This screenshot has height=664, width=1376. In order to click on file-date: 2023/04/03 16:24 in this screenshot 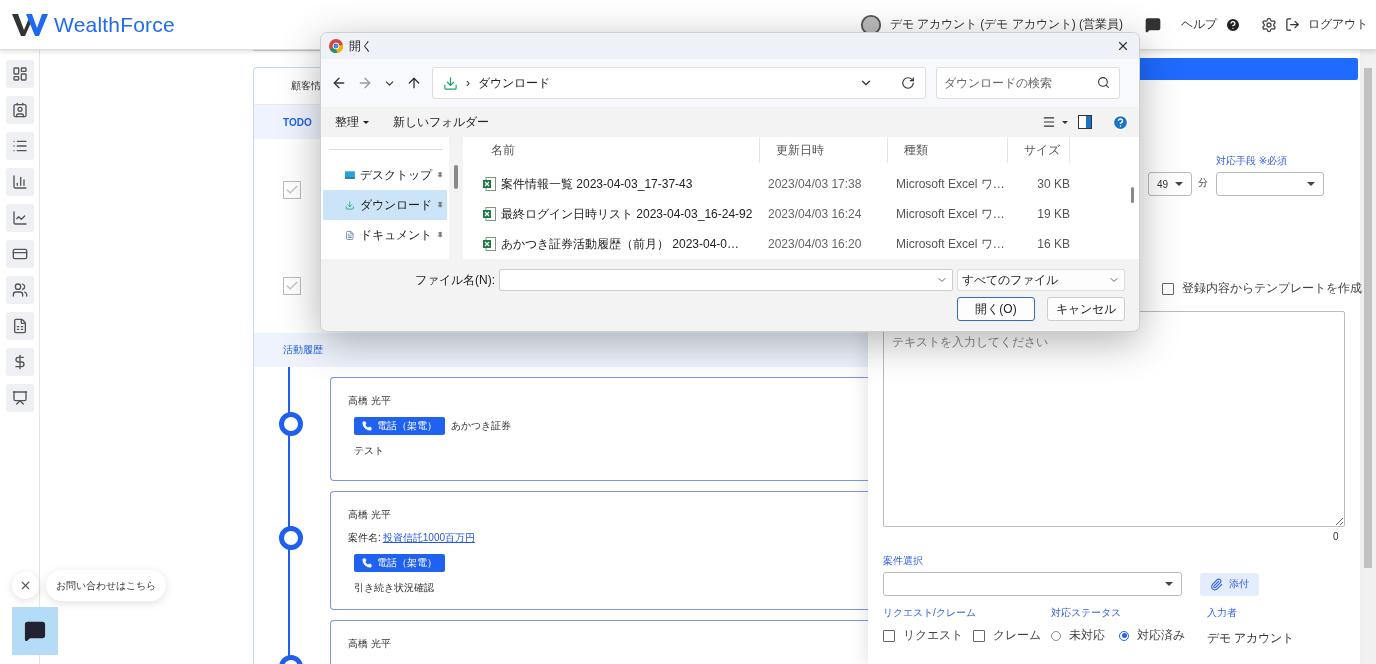, I will do `click(815, 214)`.